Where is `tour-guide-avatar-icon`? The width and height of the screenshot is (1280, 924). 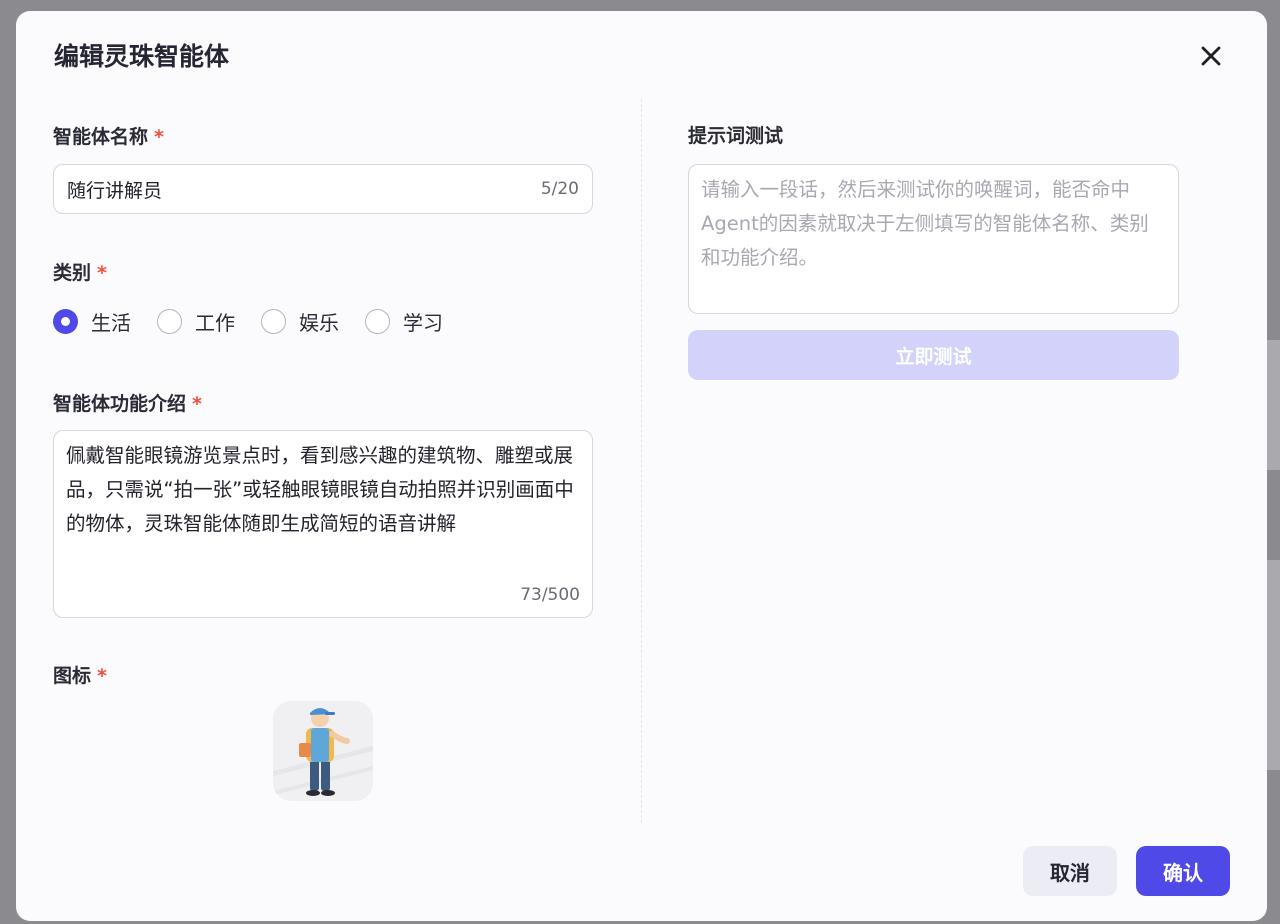 tour-guide-avatar-icon is located at coordinates (323, 752).